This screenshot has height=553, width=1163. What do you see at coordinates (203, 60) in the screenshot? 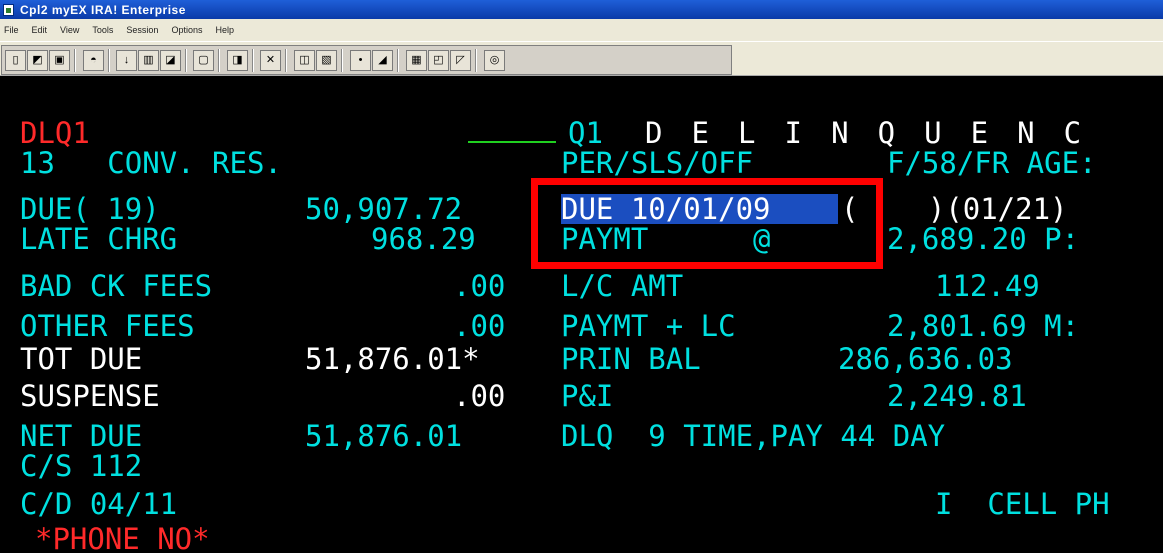
I see `view-icon: ▢` at bounding box center [203, 60].